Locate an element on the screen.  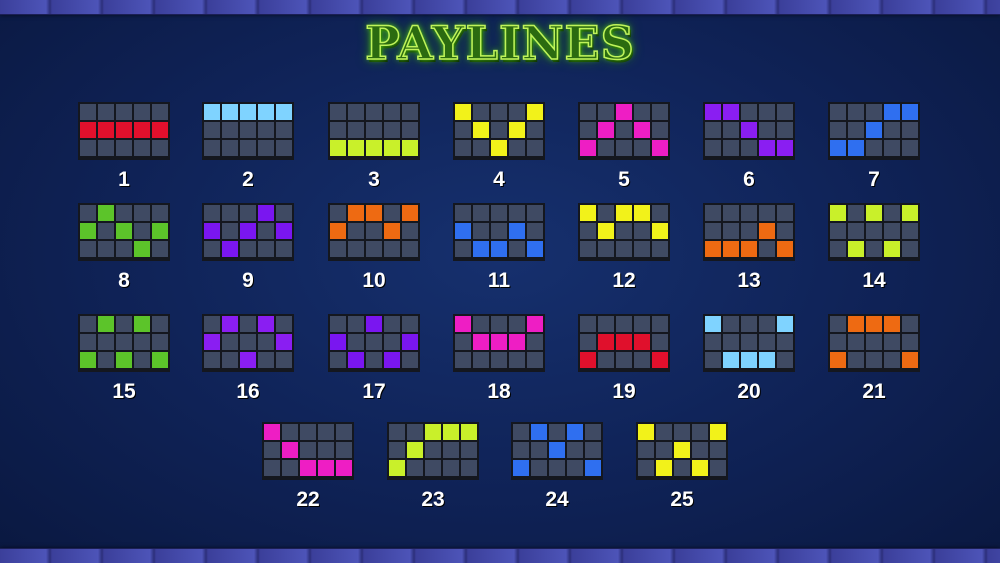
payline-9: 9 is located at coordinates (248, 248).